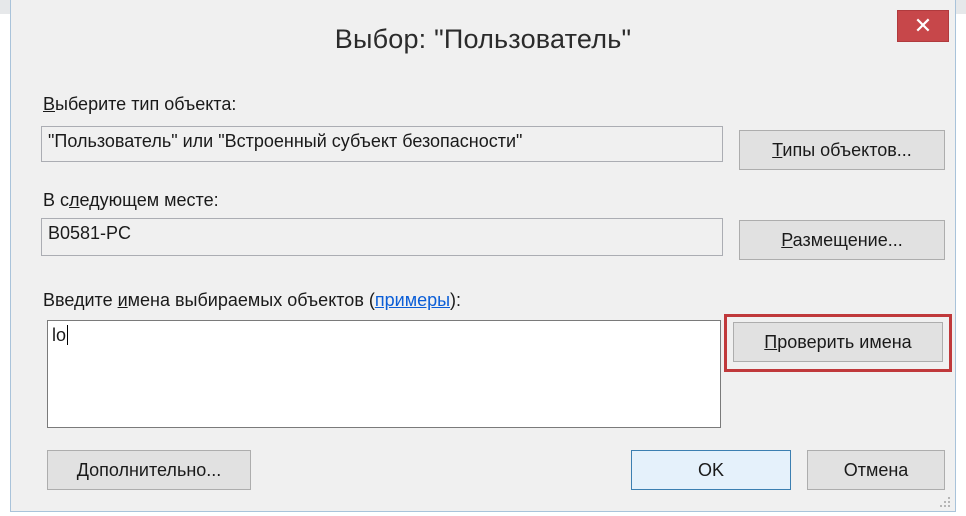  Describe the element at coordinates (140, 104) in the screenshot. I see `object-type-label: Выберите тип объекта:` at that location.